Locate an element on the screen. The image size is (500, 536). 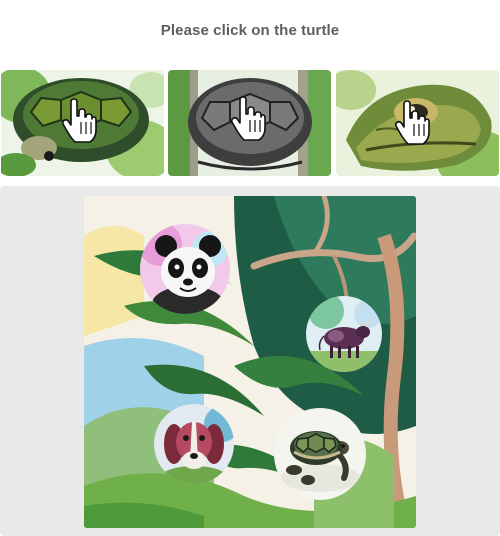
turtle-icon is located at coordinates (320, 454).